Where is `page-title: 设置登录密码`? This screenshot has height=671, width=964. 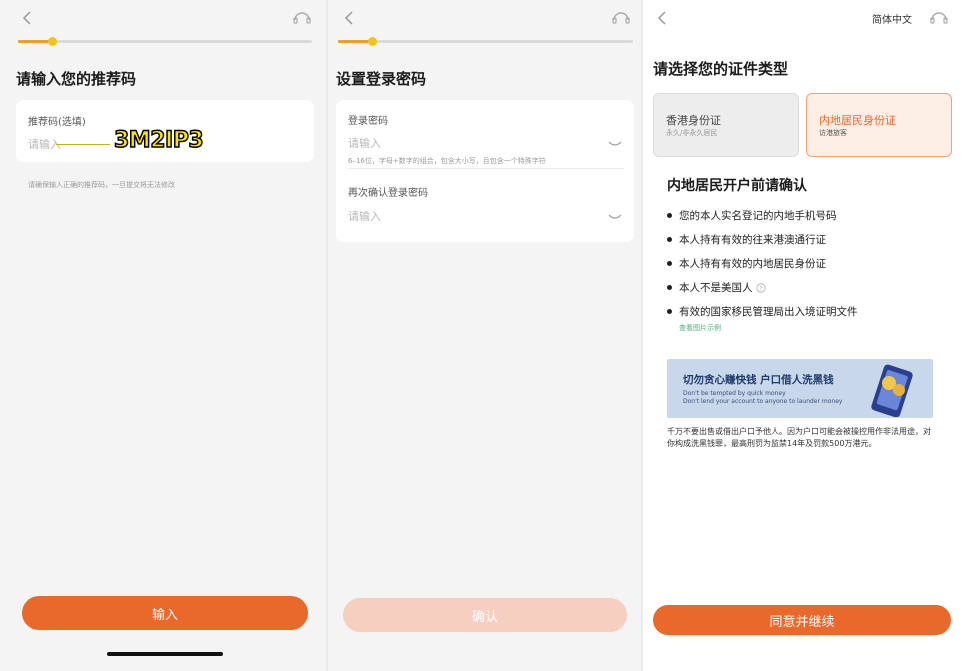 page-title: 设置登录密码 is located at coordinates (381, 79).